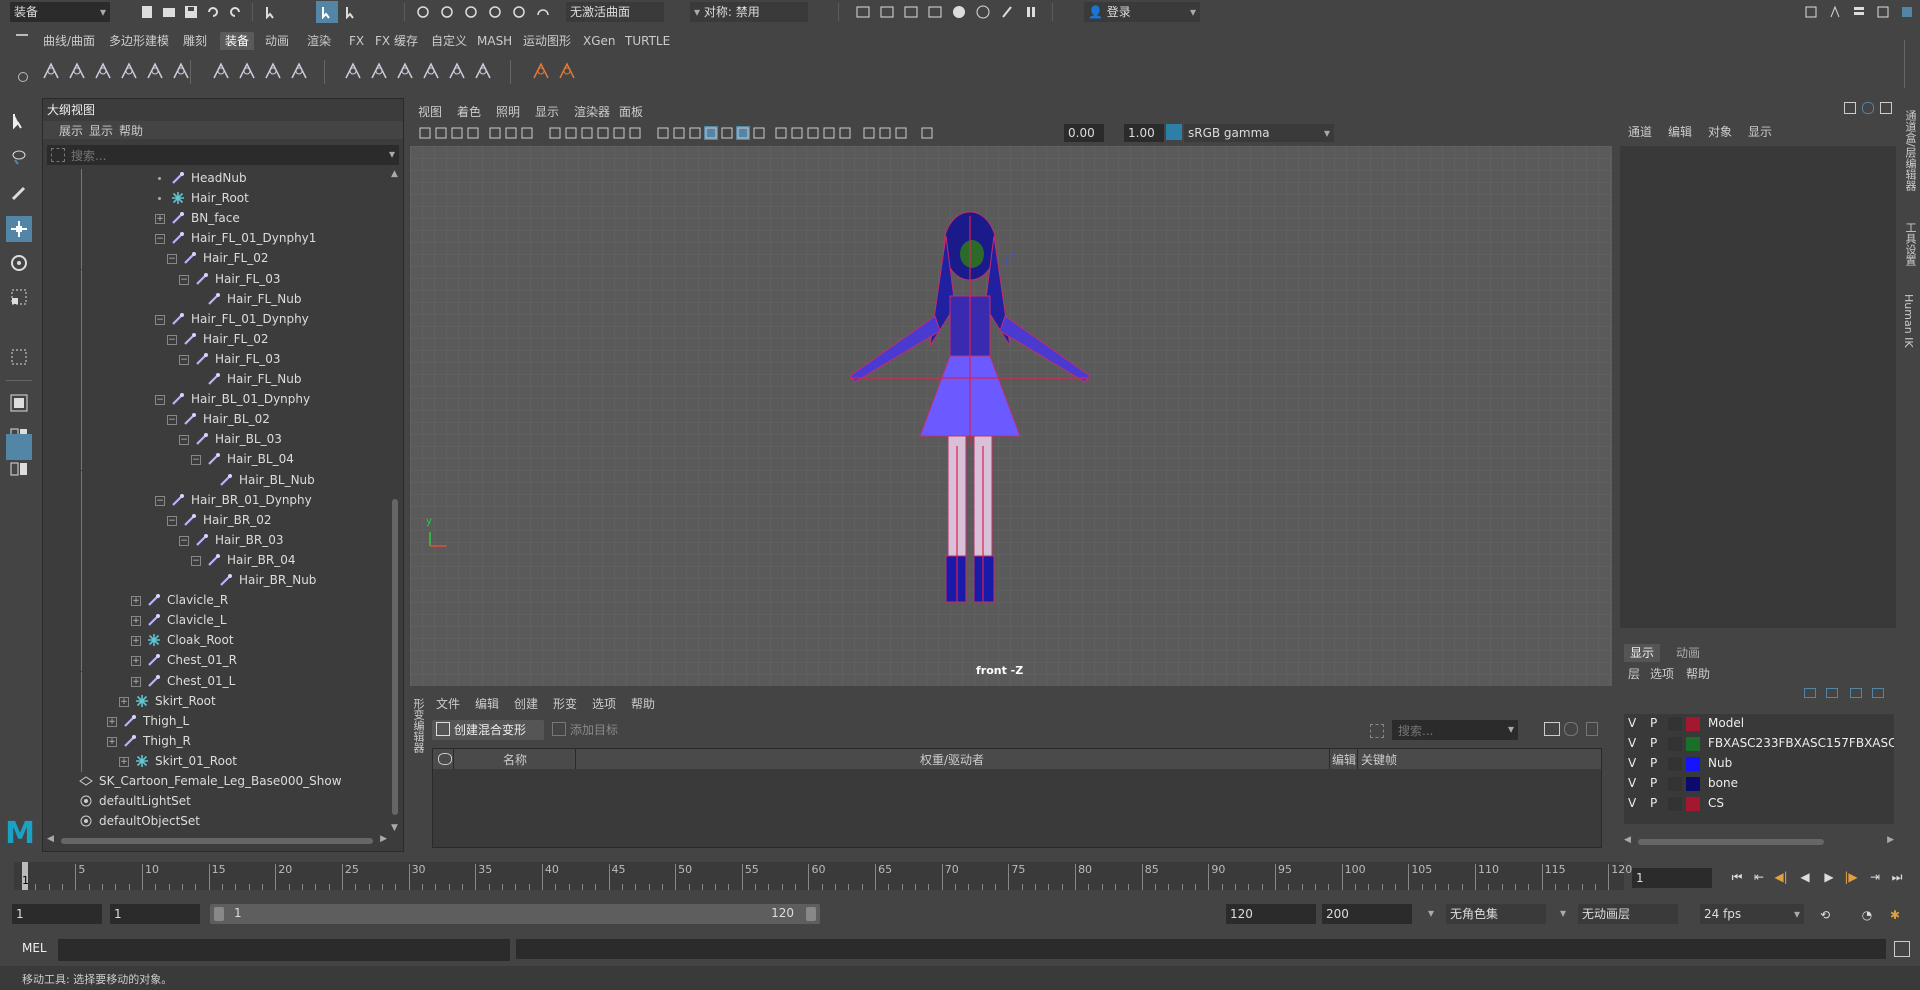  I want to click on step-forward-icon: ⇥, so click(1875, 877).